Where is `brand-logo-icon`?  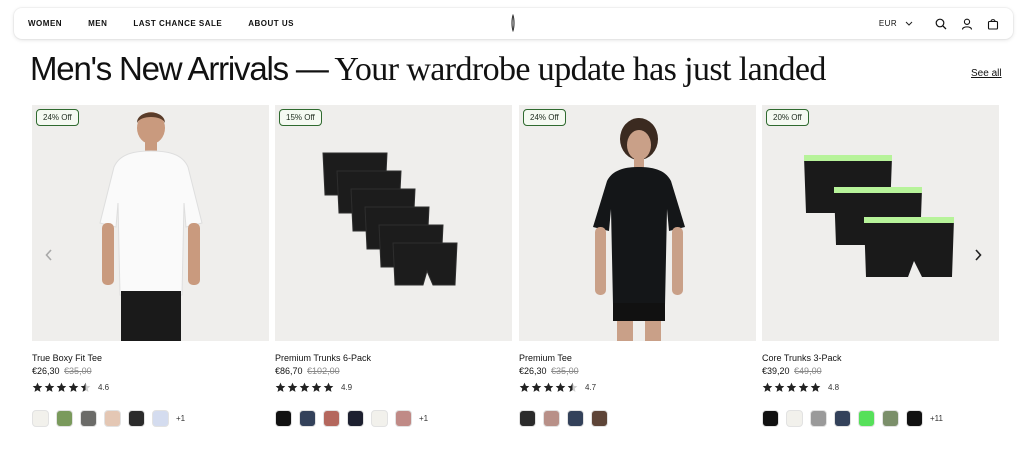
brand-logo-icon is located at coordinates (513, 23).